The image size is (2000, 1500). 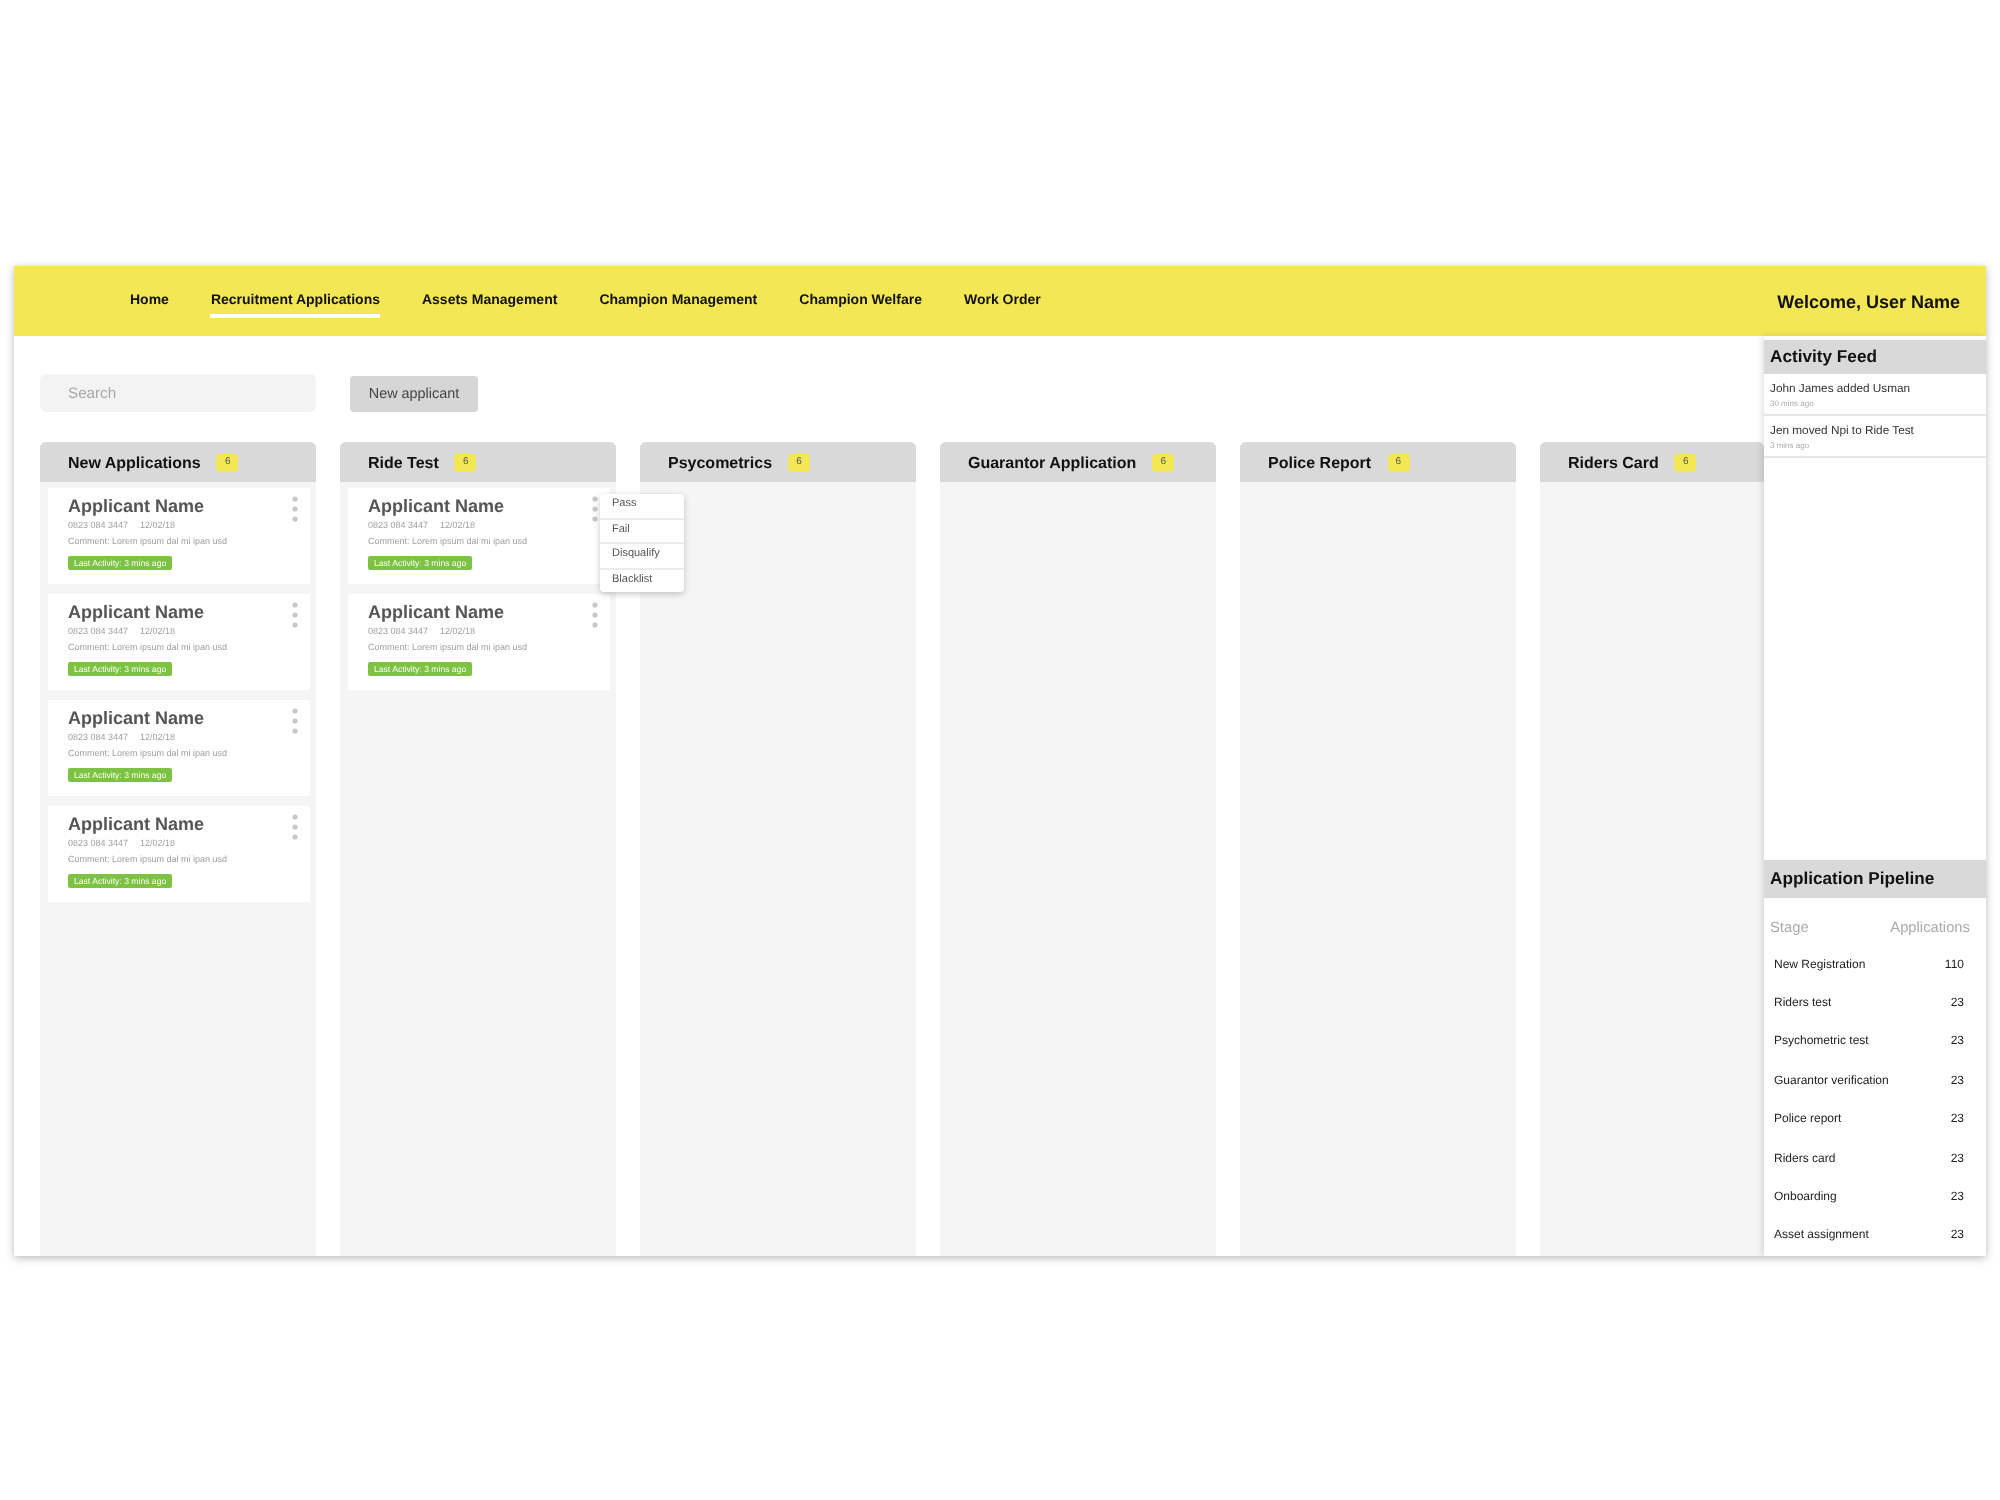 I want to click on column-title: Guarantor Application, so click(x=1052, y=462).